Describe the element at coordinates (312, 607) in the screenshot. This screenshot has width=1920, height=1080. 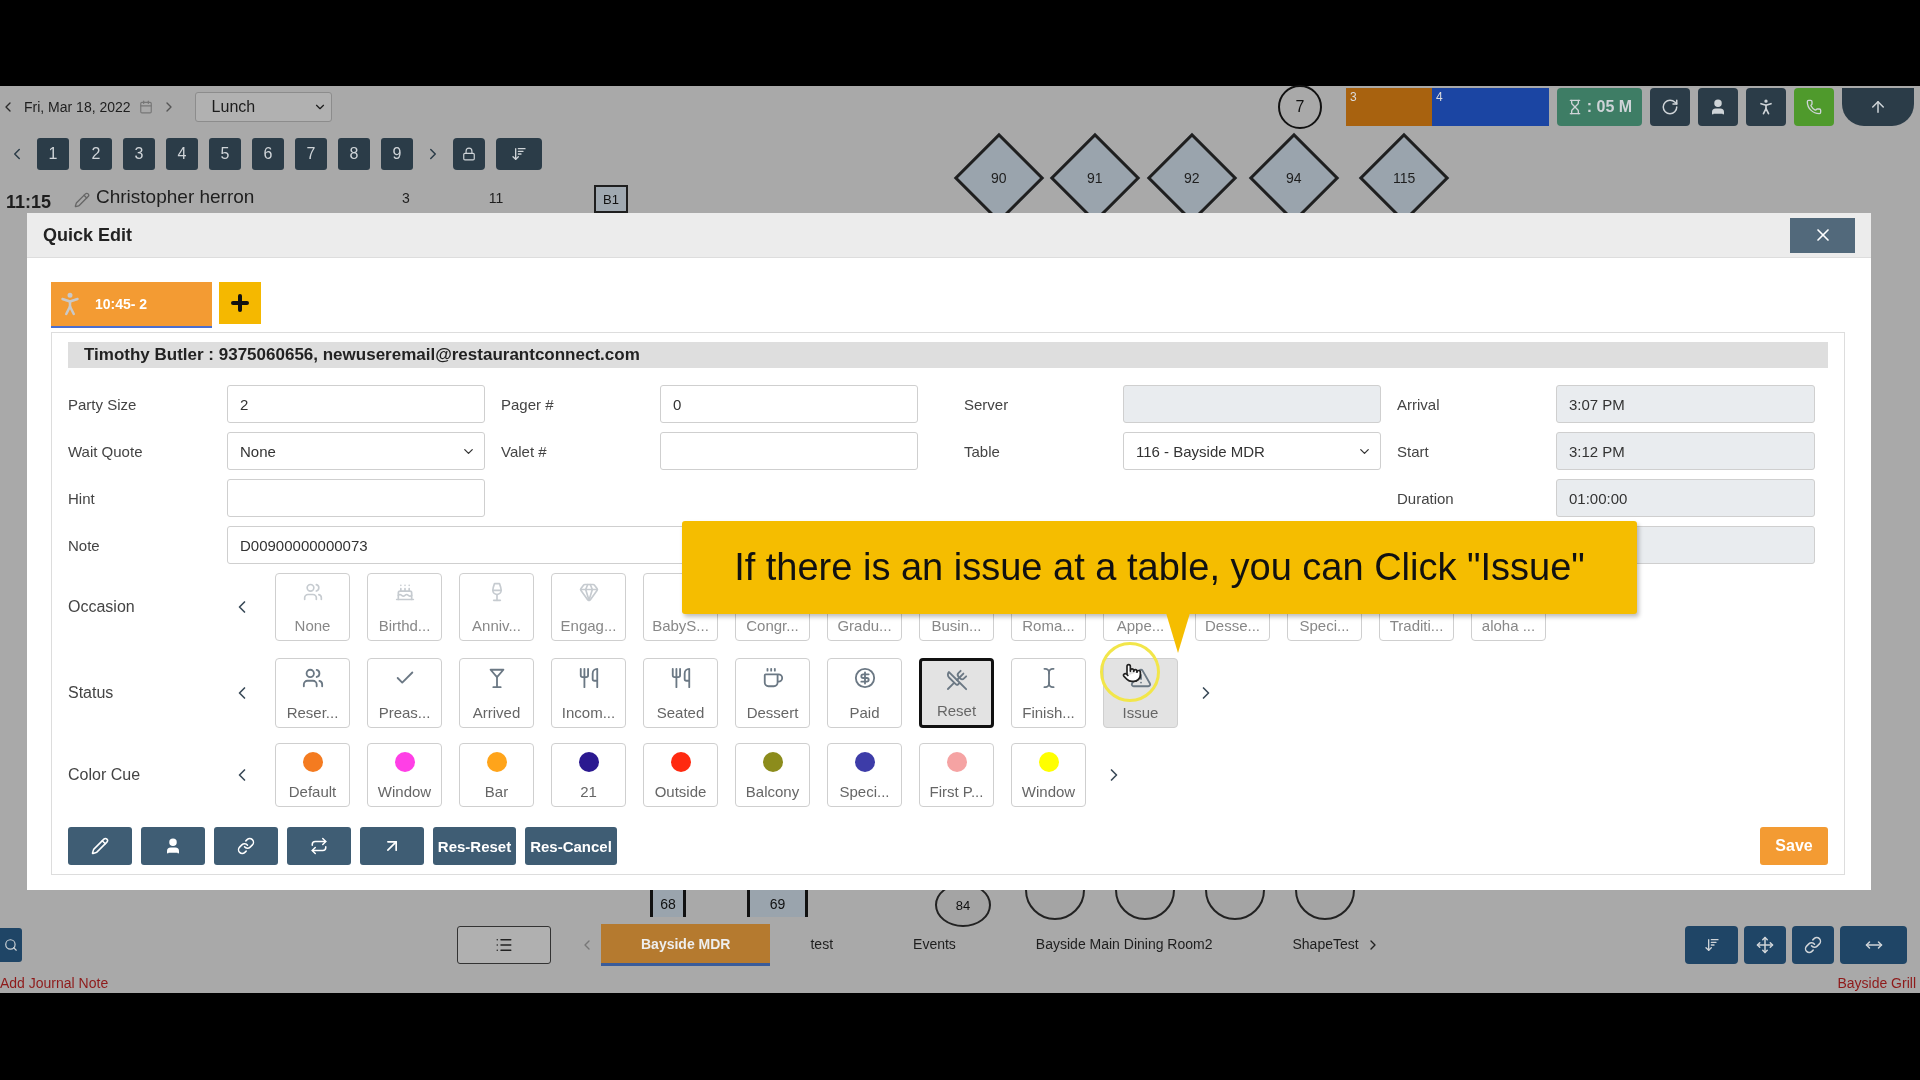
I see `occasion-option: None` at that location.